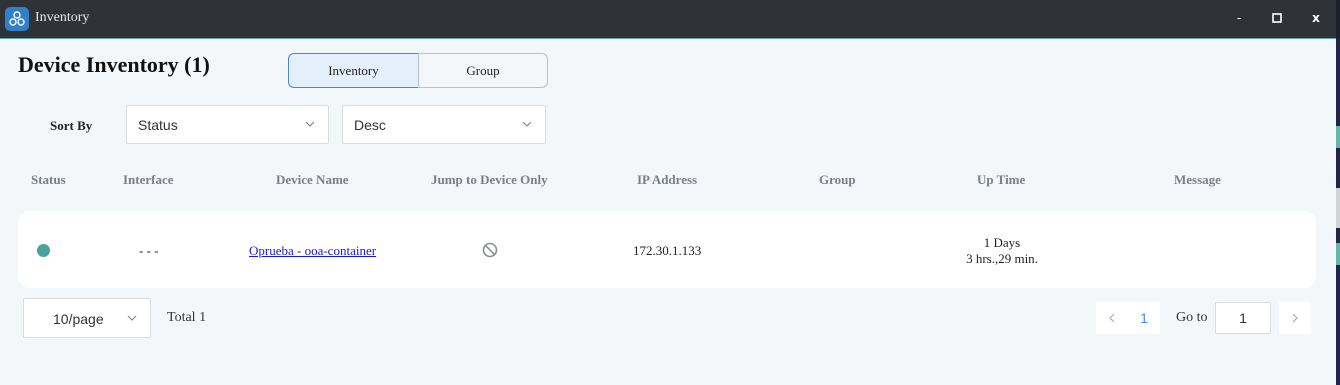 Image resolution: width=1340 pixels, height=385 pixels. I want to click on column-header-status: Status, so click(48, 180).